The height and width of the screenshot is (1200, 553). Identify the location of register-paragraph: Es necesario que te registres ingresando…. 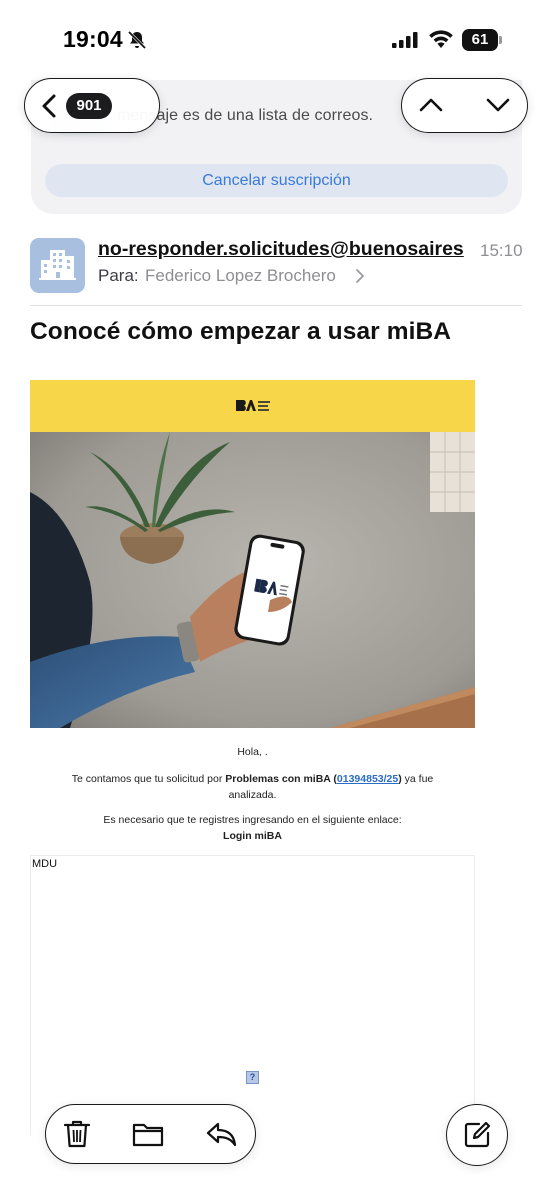
(252, 828).